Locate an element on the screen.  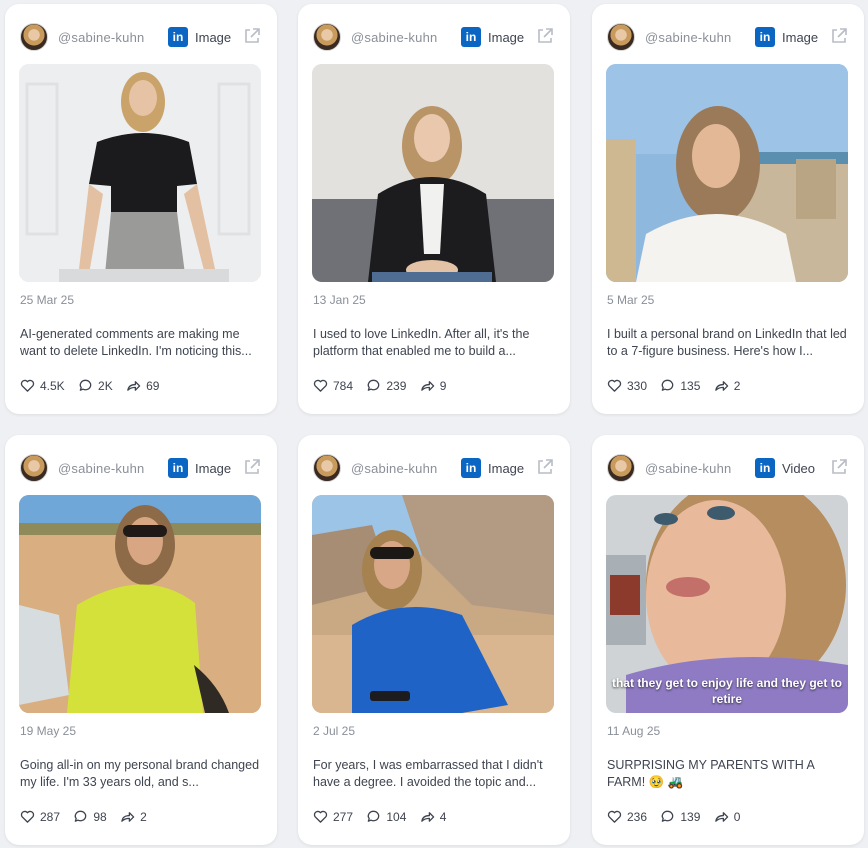
shares-stat: 0 is located at coordinates (727, 816).